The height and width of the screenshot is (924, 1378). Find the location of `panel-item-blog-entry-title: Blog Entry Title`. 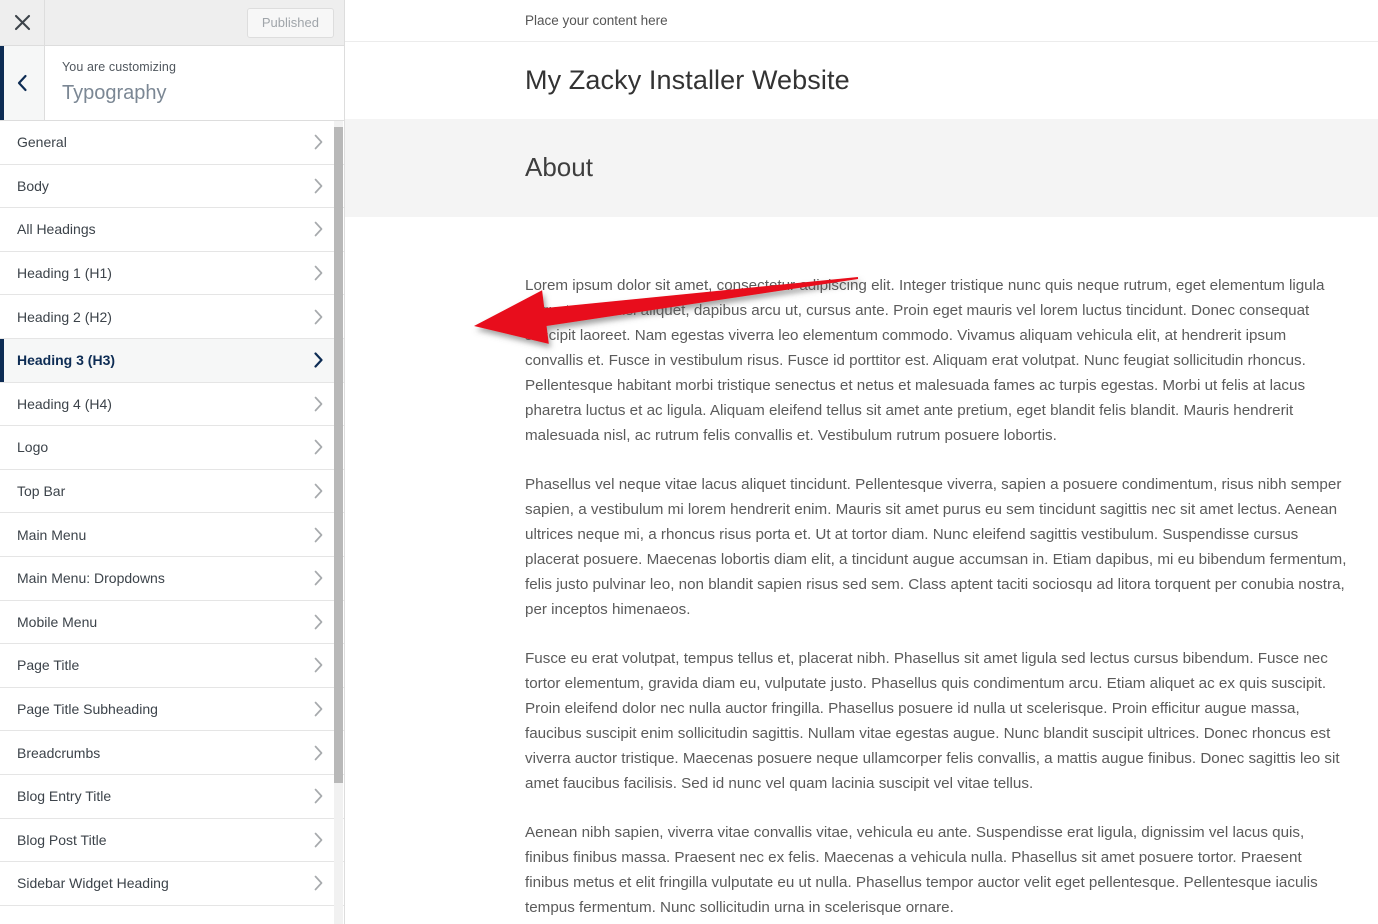

panel-item-blog-entry-title: Blog Entry Title is located at coordinates (172, 796).